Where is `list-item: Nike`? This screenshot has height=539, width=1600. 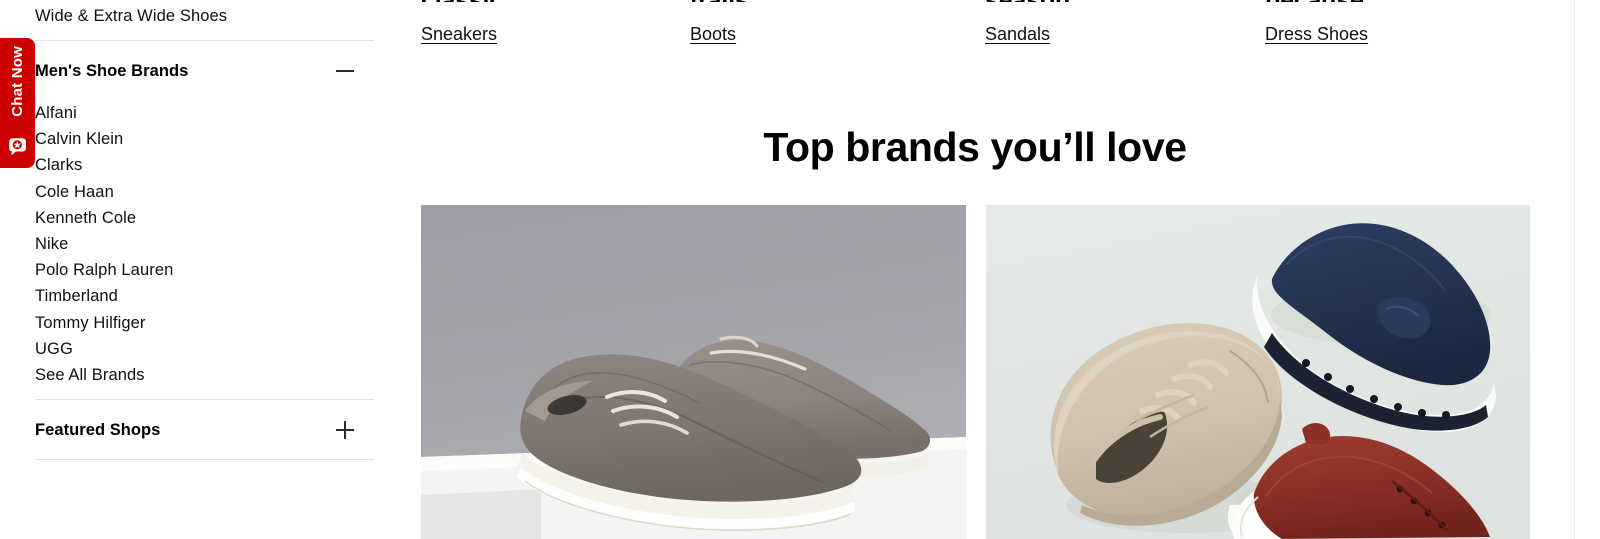
list-item: Nike is located at coordinates (204, 244).